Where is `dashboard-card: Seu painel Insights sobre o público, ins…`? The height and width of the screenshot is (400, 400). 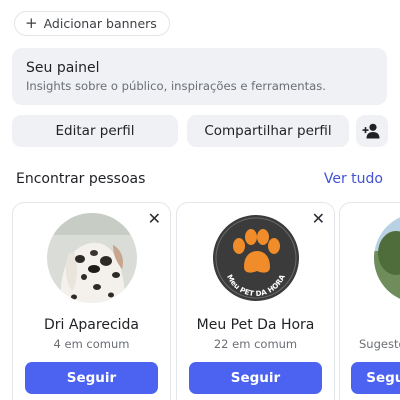 dashboard-card: Seu painel Insights sobre o público, ins… is located at coordinates (199, 76).